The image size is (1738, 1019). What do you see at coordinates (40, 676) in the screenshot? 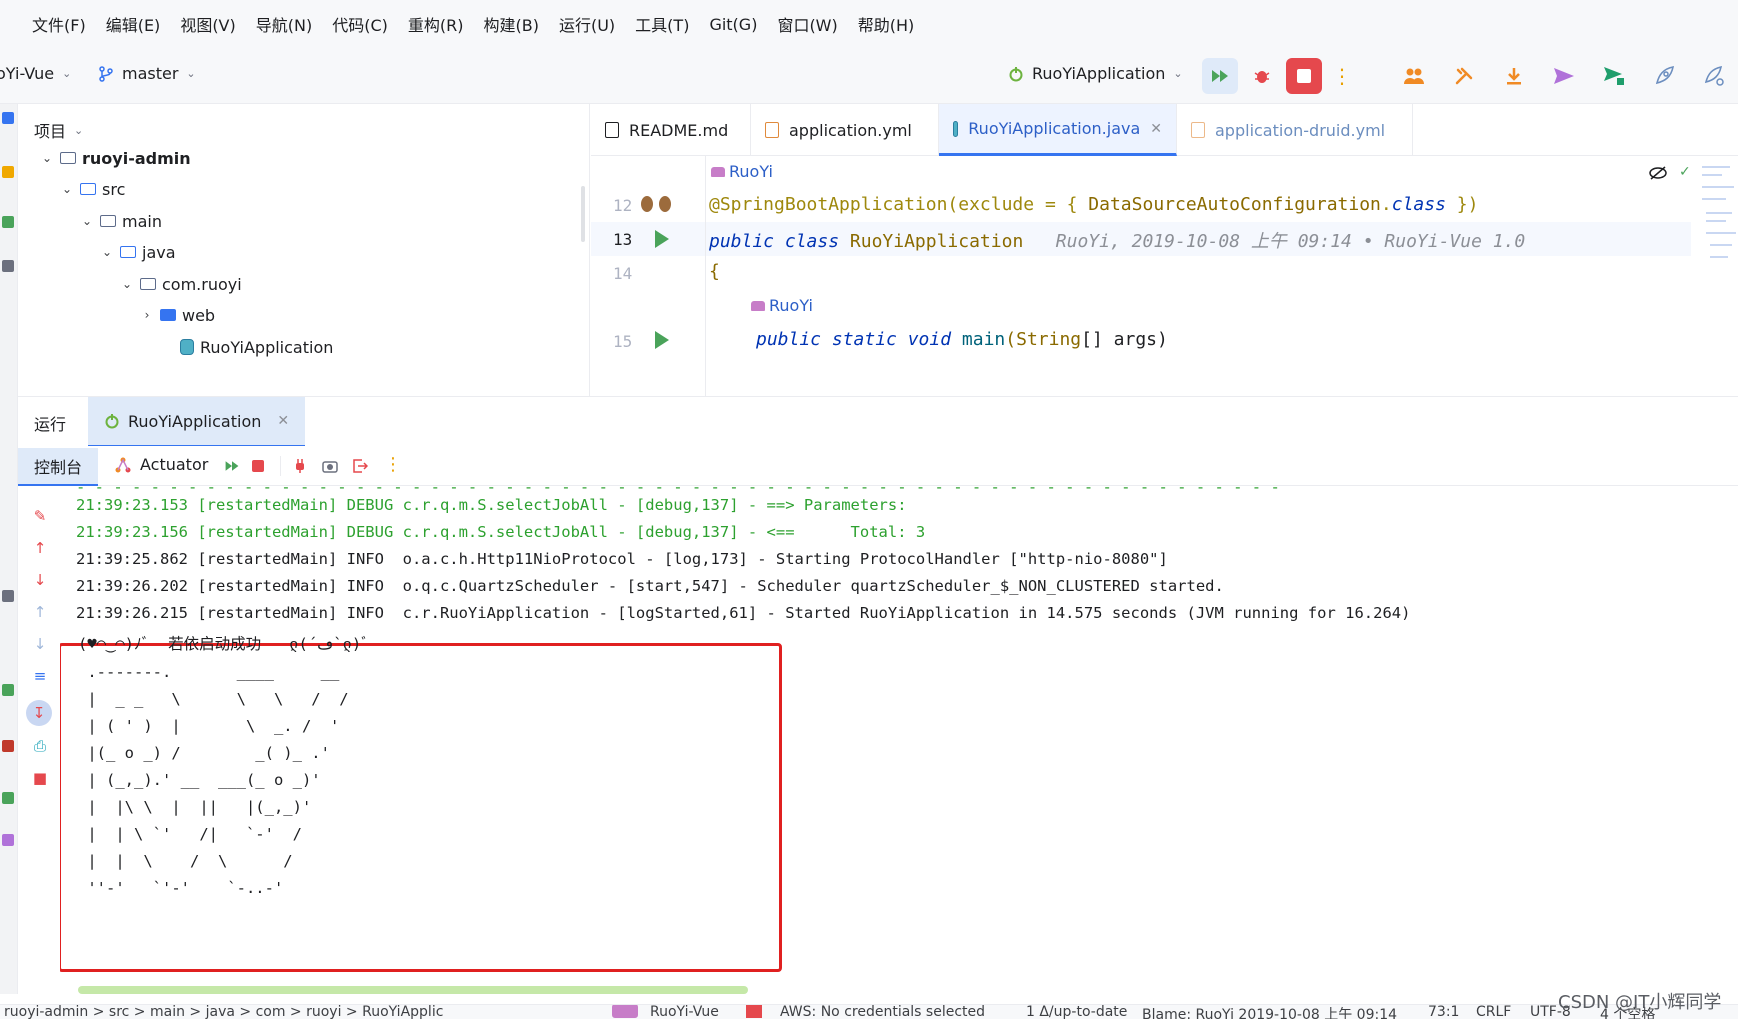
I see `soft-wrap-icon: ≡` at bounding box center [40, 676].